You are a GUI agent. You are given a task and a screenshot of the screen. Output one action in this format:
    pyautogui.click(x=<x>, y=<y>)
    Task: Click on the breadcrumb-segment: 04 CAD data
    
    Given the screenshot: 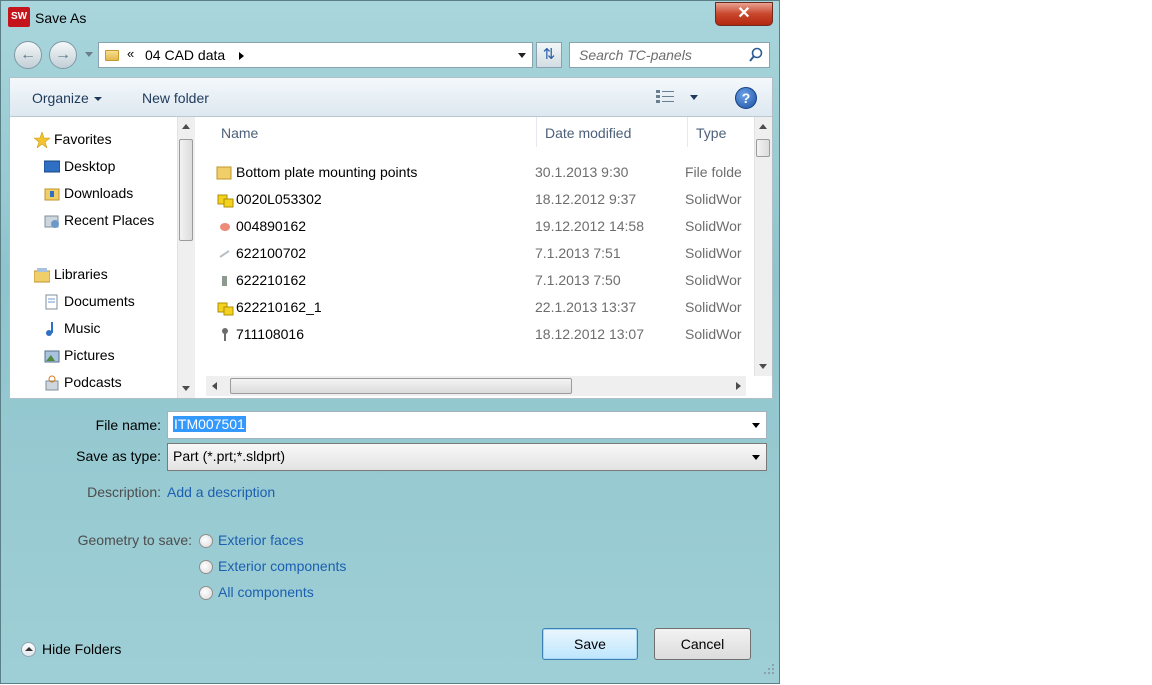 What is the action you would take?
    pyautogui.click(x=185, y=55)
    